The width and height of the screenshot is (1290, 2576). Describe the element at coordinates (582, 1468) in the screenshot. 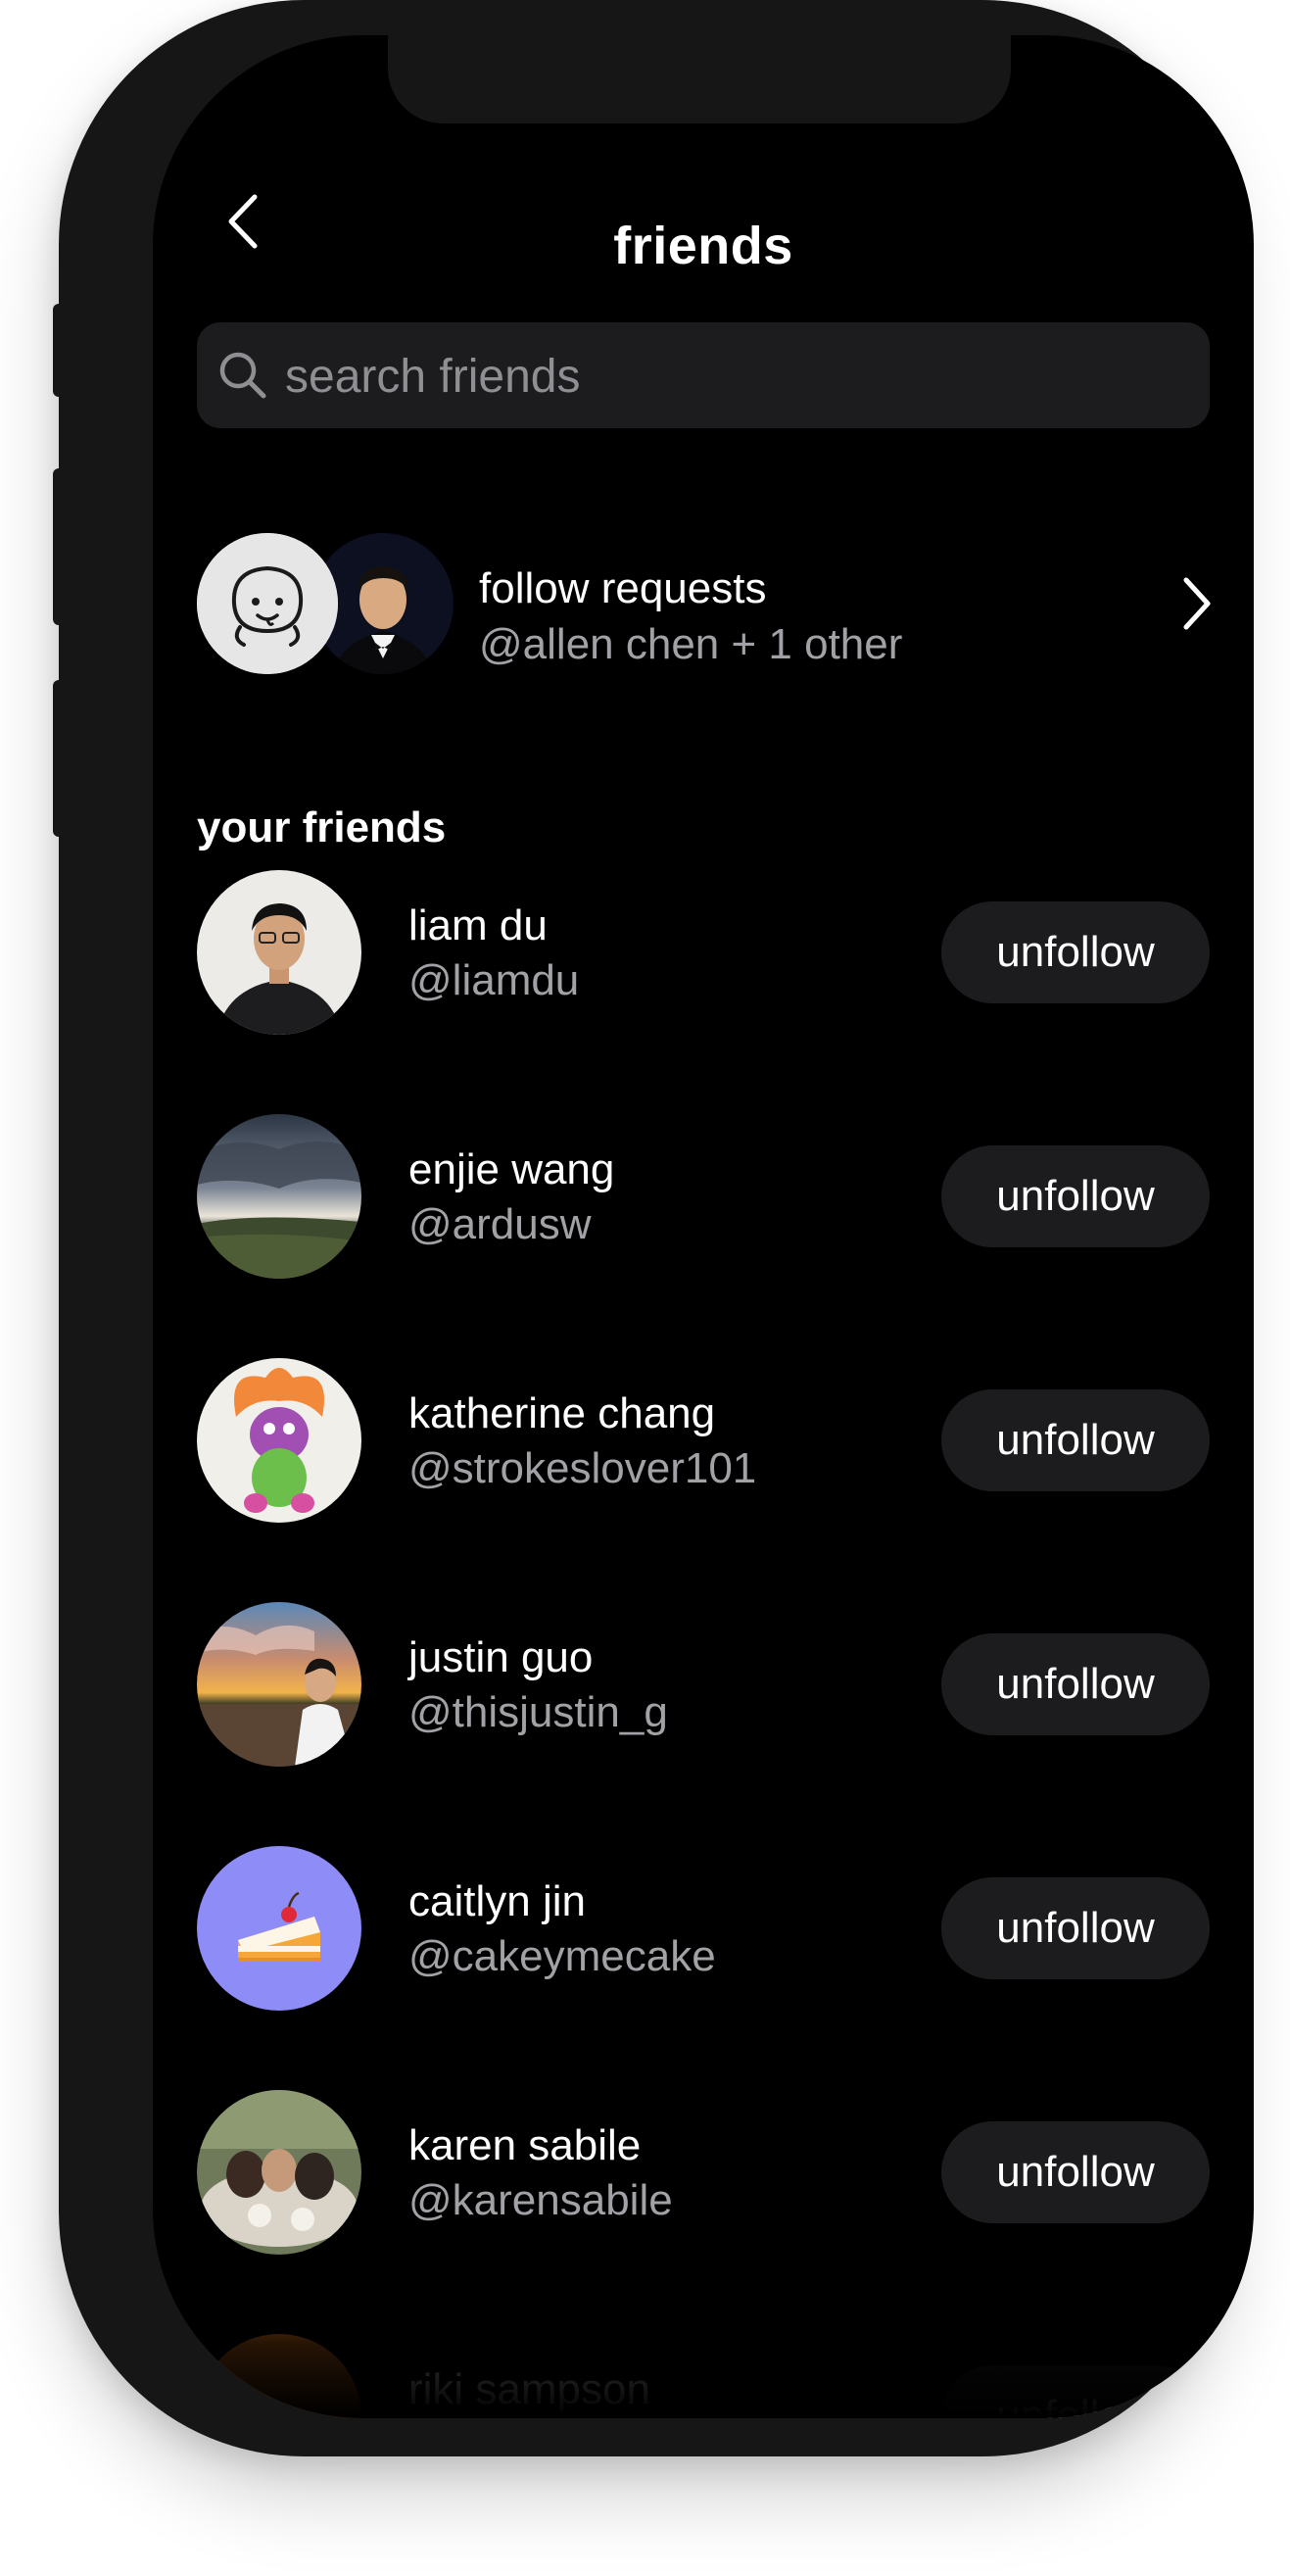

I see `friend-handle: @strokeslover101` at that location.